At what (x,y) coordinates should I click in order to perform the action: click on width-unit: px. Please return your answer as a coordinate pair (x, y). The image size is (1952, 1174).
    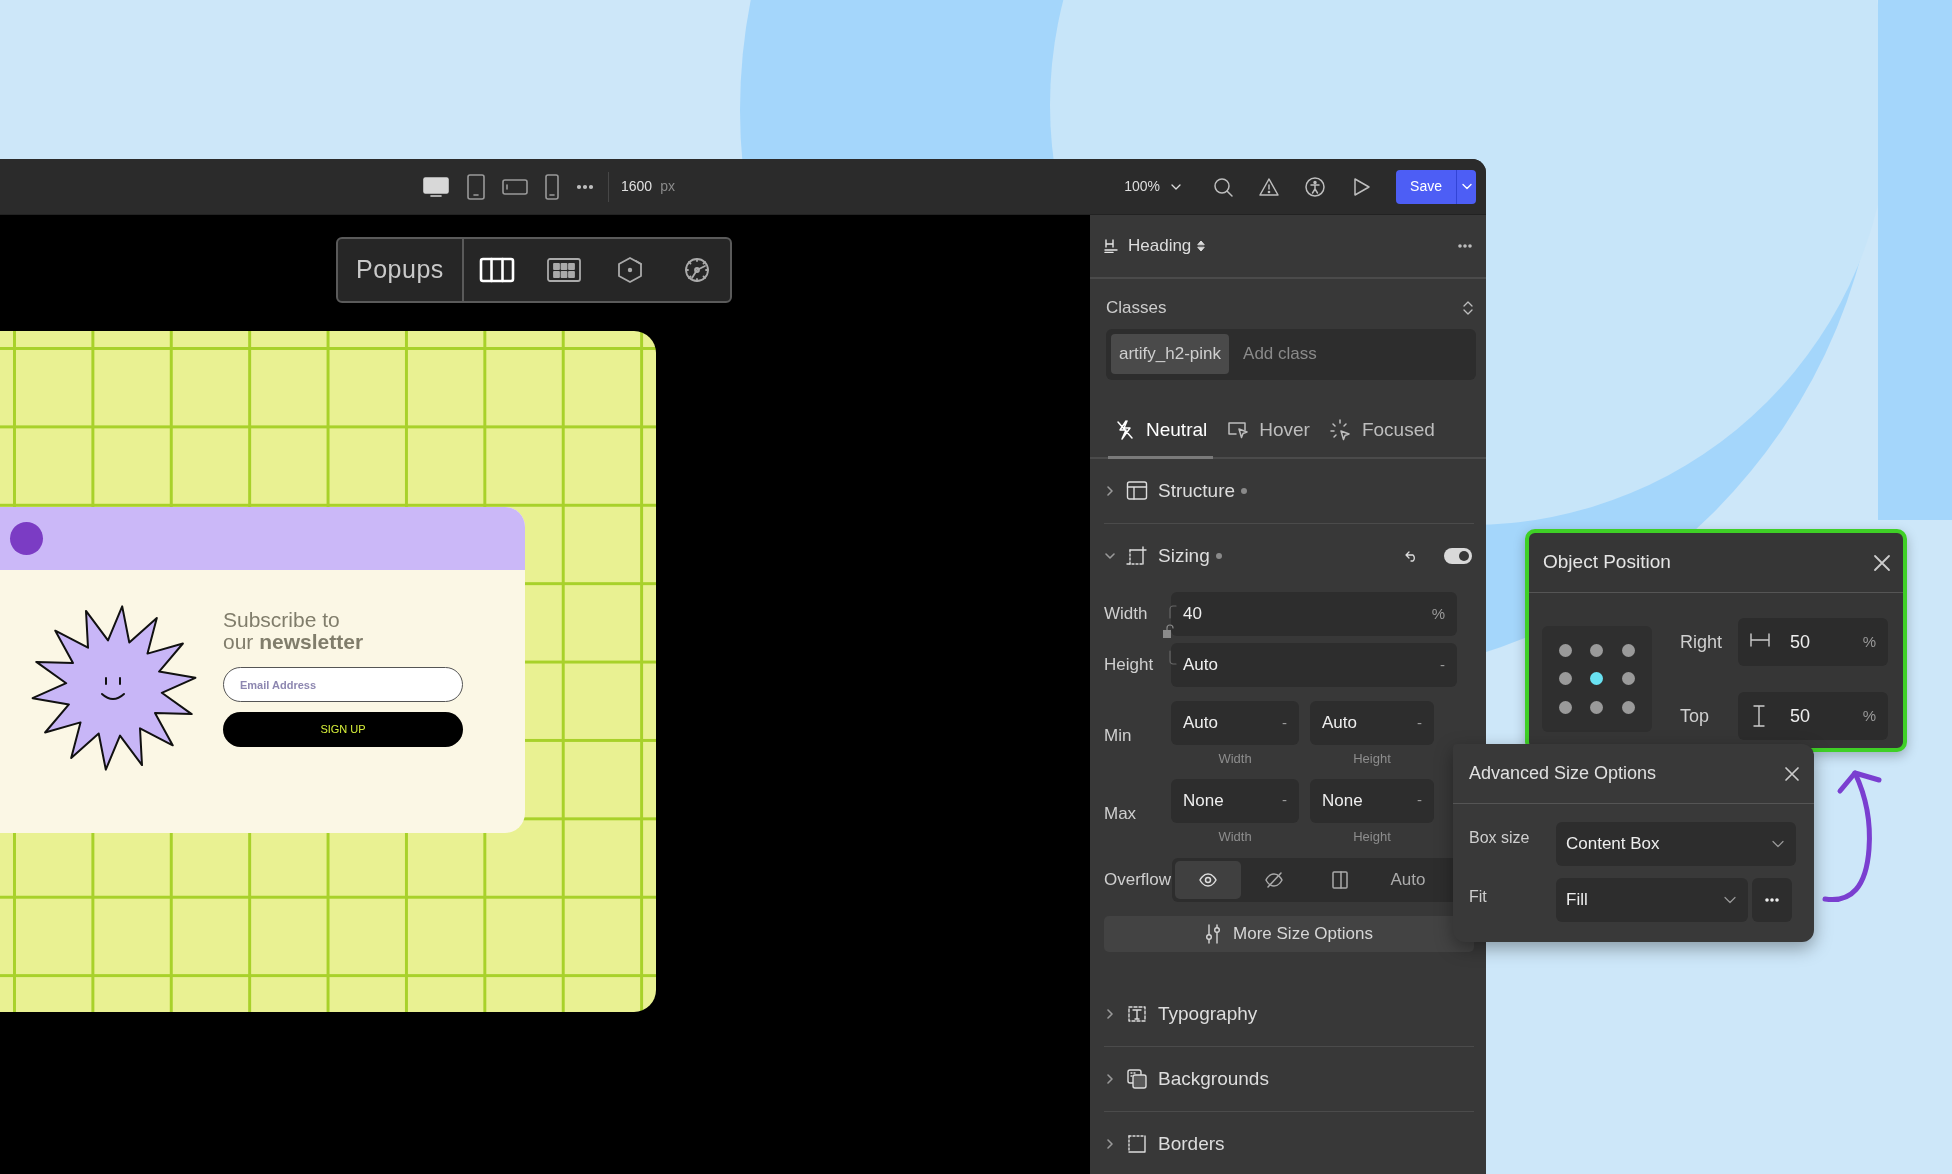
    Looking at the image, I should click on (667, 186).